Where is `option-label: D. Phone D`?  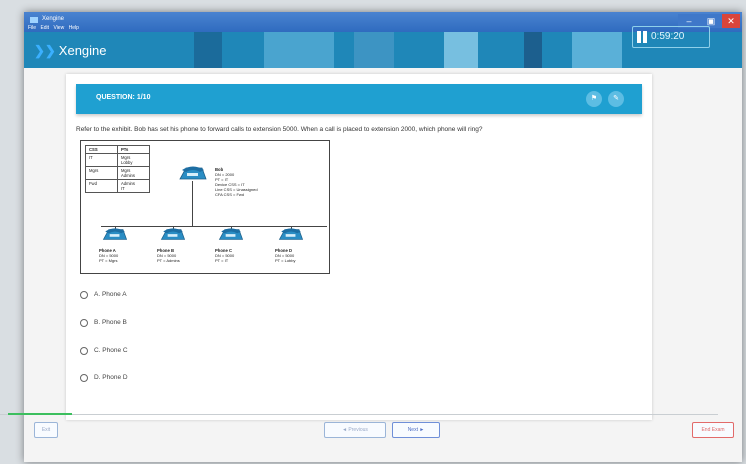
option-label: D. Phone D is located at coordinates (111, 377).